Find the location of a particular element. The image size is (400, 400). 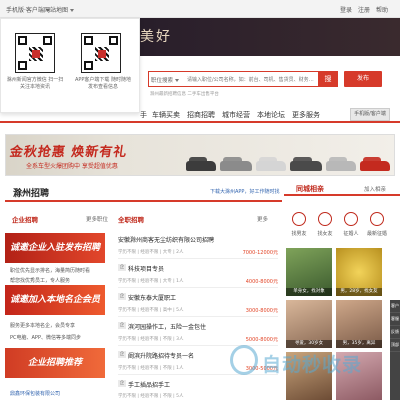

search-input is located at coordinates (262, 80).